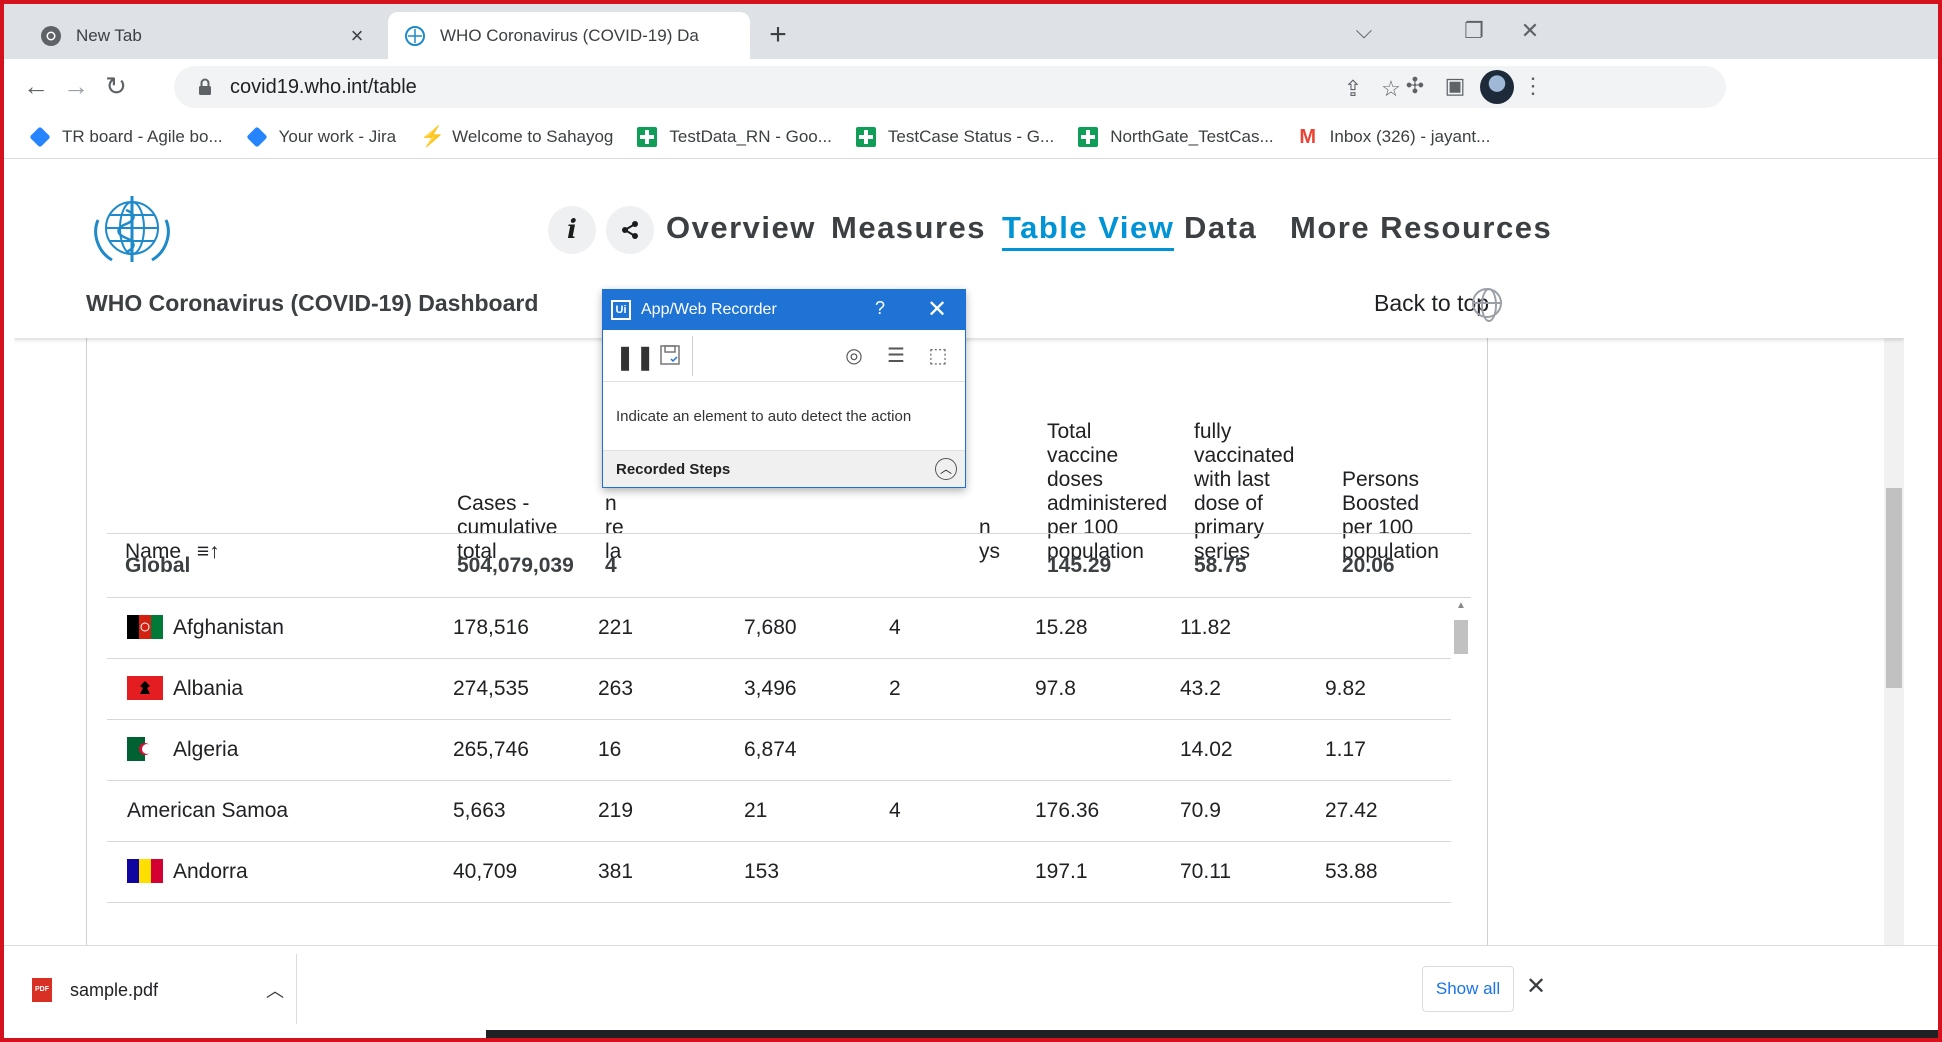 Image resolution: width=1942 pixels, height=1042 pixels. Describe the element at coordinates (116, 87) in the screenshot. I see `reload-icon: ↻` at that location.